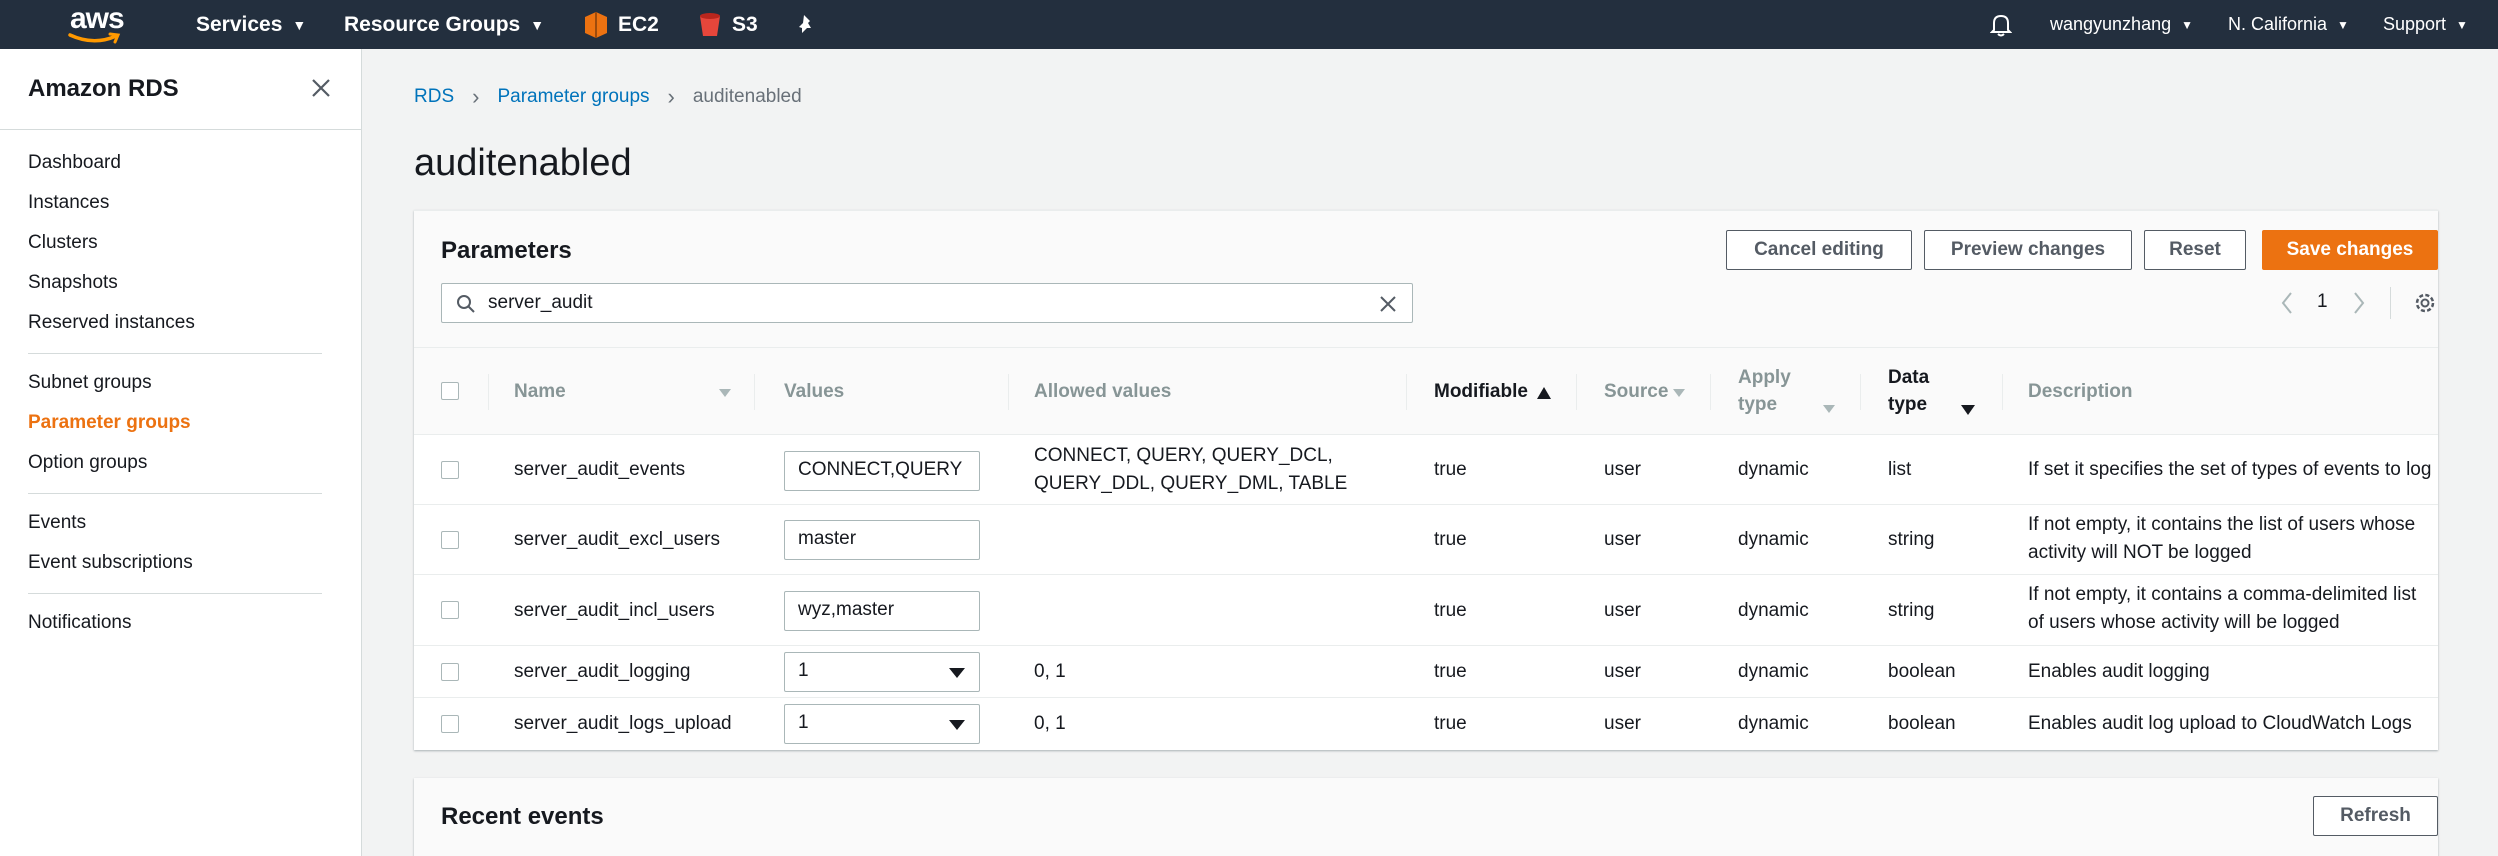 This screenshot has height=856, width=2498. What do you see at coordinates (1909, 377) in the screenshot?
I see `data-type-label: Data` at bounding box center [1909, 377].